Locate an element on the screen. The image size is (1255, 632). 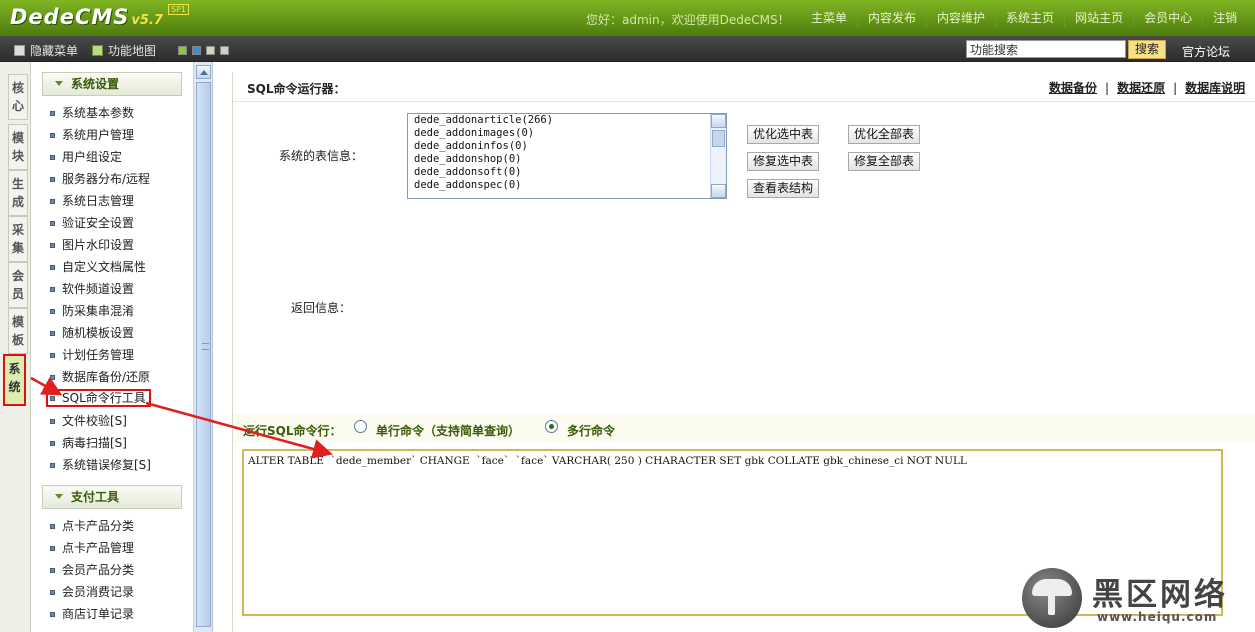
function-map-button: 功能地图 is located at coordinates (124, 50).